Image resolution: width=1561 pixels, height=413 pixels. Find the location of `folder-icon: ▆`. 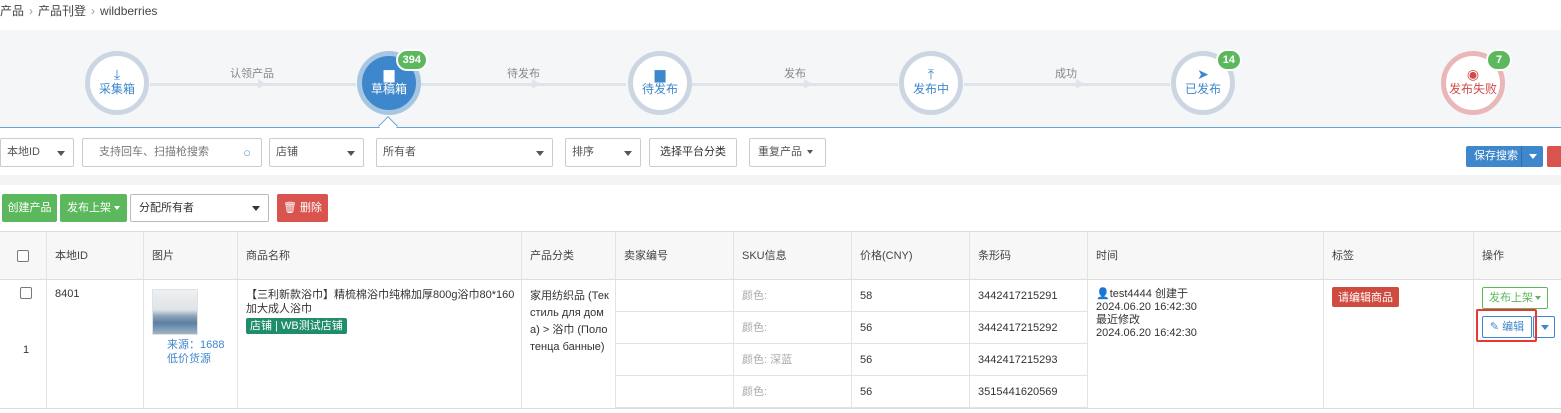

folder-icon: ▆ is located at coordinates (660, 74).